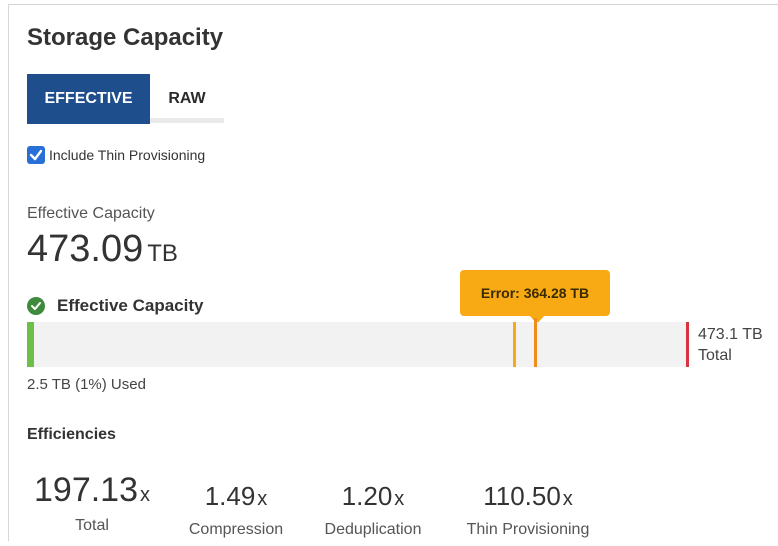 Image resolution: width=778 pixels, height=546 pixels. I want to click on used-capacity-label: 2.5 TB (1%) Used, so click(86, 384).